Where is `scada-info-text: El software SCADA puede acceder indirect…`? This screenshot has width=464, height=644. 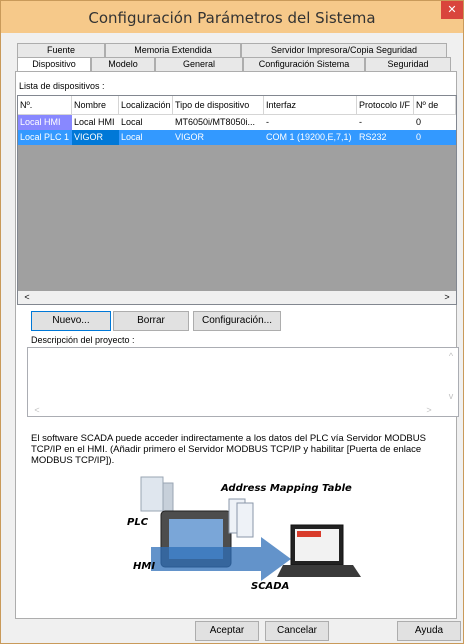
scada-info-text: El software SCADA puede acceder indirect… is located at coordinates (228, 449).